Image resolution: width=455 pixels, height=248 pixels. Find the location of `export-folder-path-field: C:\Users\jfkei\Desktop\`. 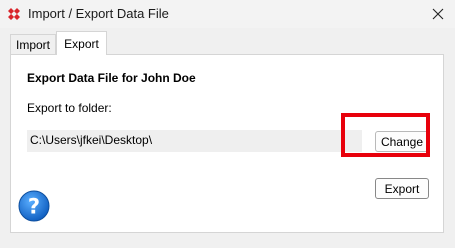

export-folder-path-field: C:\Users\jfkei\Desktop\ is located at coordinates (194, 141).